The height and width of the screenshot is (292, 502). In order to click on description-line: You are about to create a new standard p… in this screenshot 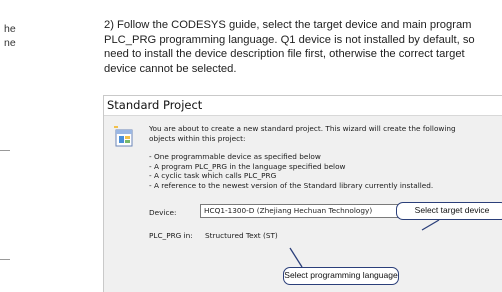, I will do `click(302, 128)`.